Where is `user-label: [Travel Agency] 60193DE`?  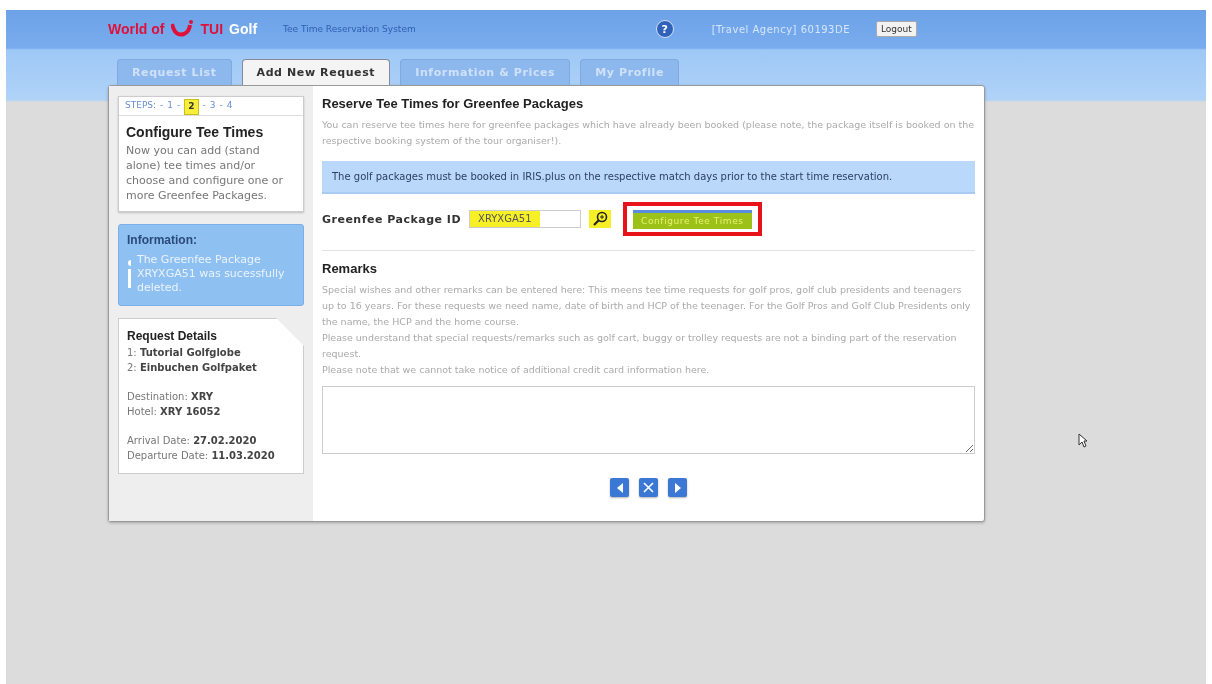 user-label: [Travel Agency] 60193DE is located at coordinates (780, 29).